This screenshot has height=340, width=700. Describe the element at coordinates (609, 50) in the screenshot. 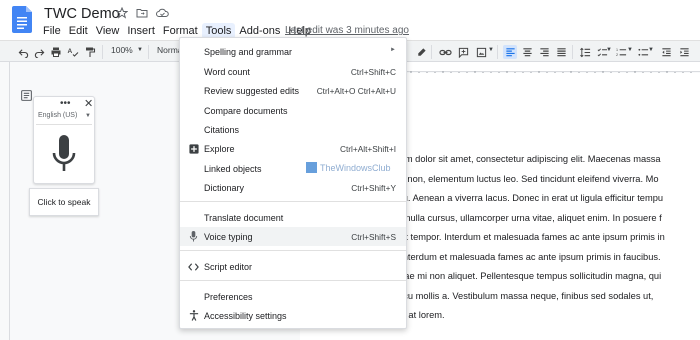

I see `checklist-chevron-down-icon: ▼` at that location.